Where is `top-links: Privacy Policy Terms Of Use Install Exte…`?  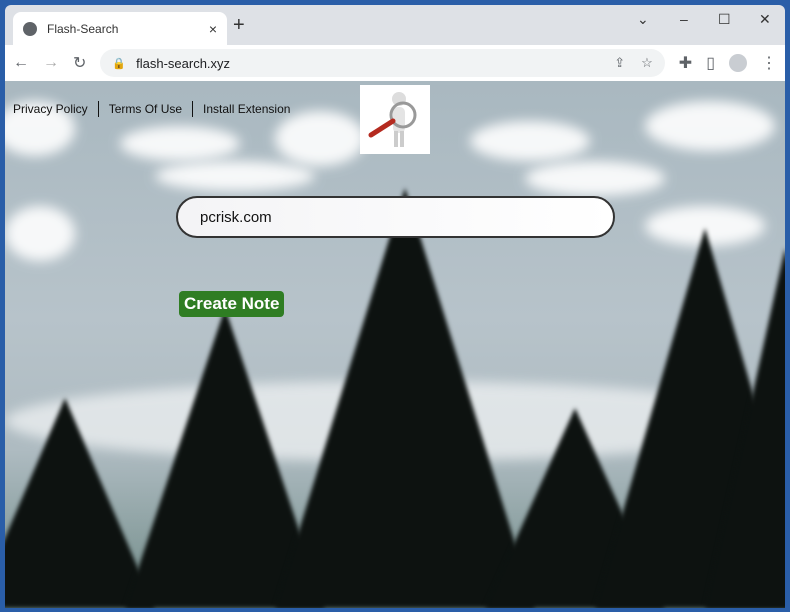 top-links: Privacy Policy Terms Of Use Install Exte… is located at coordinates (151, 109).